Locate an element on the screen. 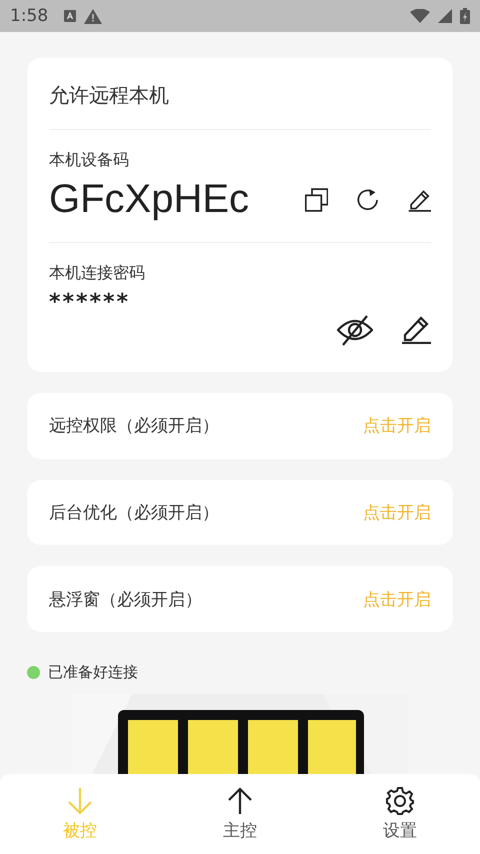 The image size is (480, 854). battery-icon is located at coordinates (465, 16).